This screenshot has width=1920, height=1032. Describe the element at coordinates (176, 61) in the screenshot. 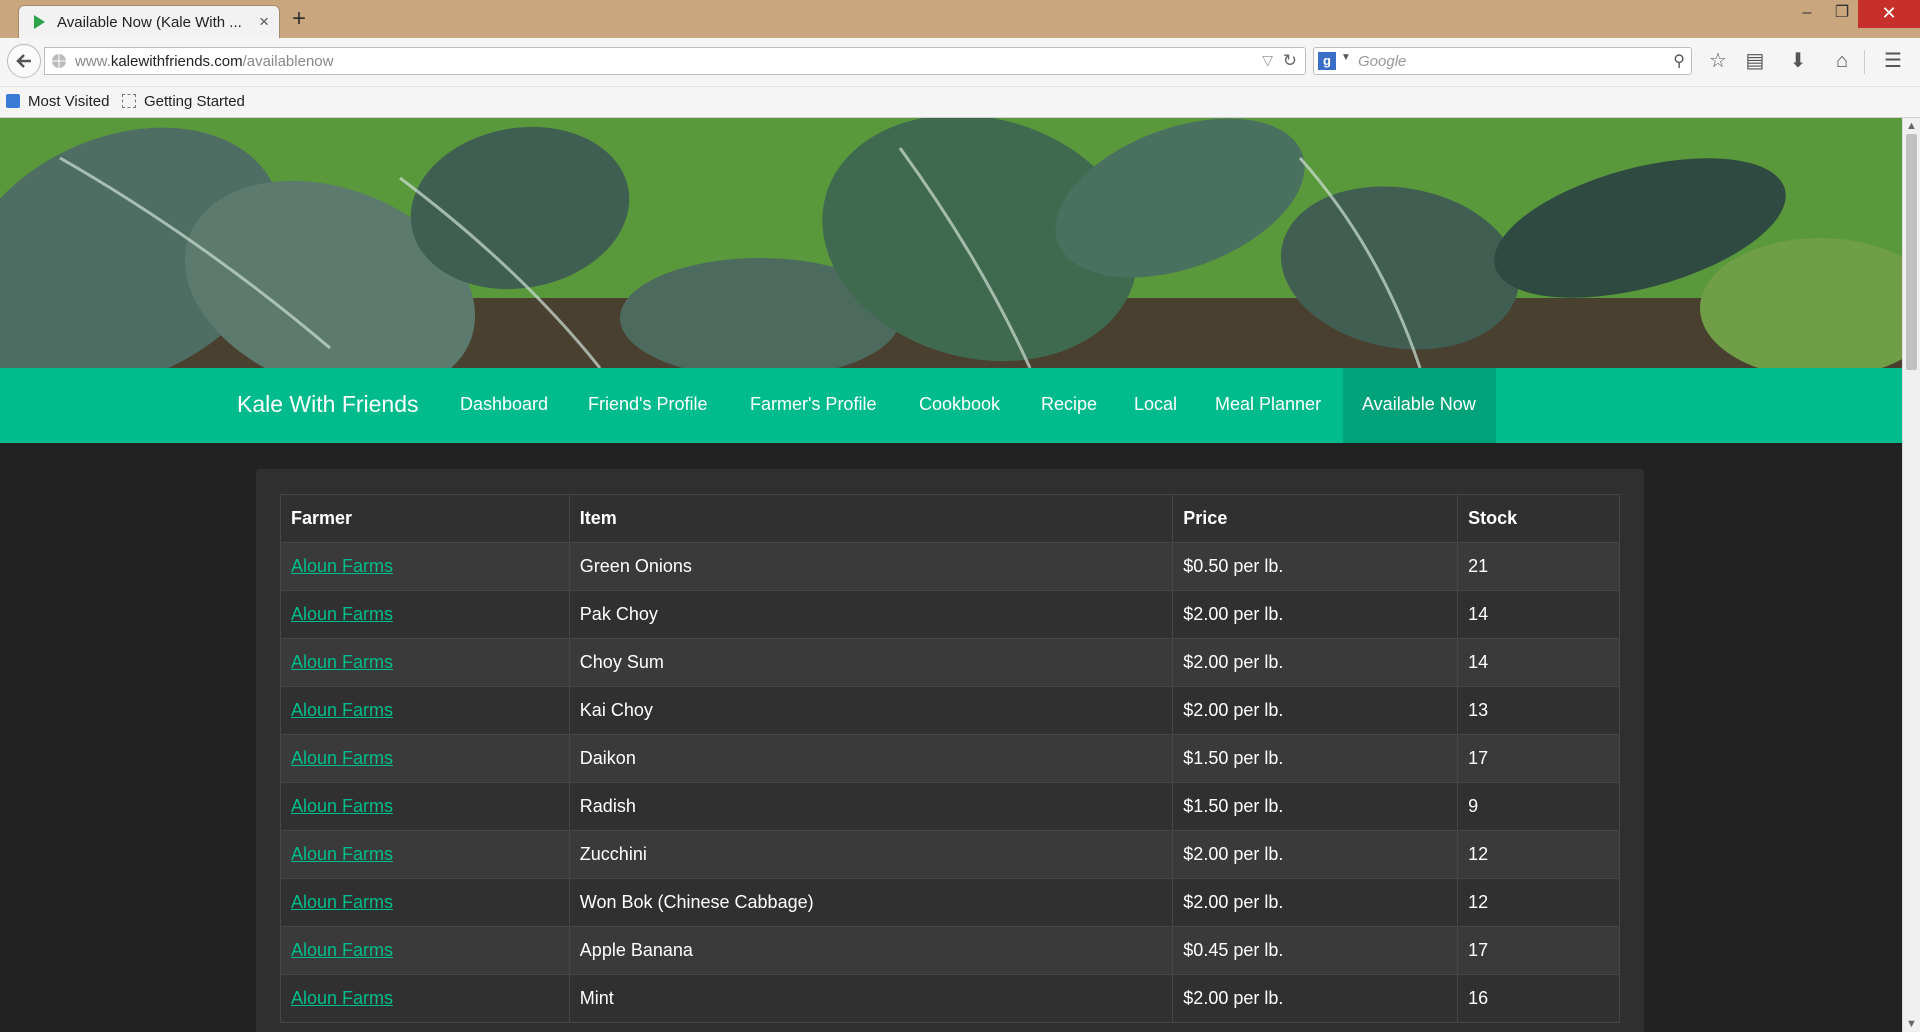

I see `url-domain: kalewithfriends.com` at that location.